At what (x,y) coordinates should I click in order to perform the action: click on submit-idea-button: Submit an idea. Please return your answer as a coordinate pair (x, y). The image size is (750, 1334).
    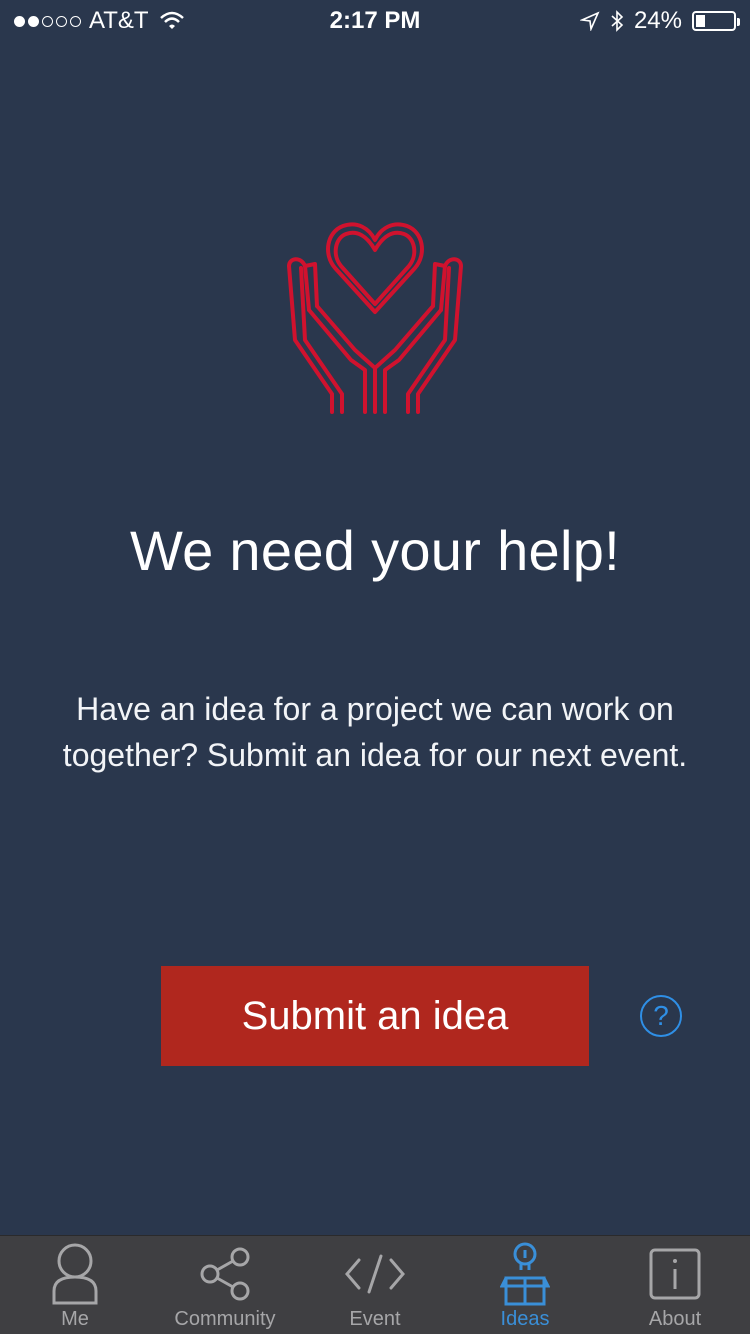
    Looking at the image, I should click on (375, 1016).